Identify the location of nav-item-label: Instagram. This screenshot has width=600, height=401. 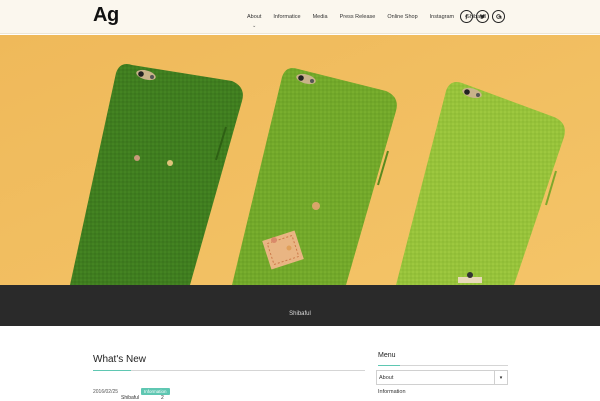
(442, 17).